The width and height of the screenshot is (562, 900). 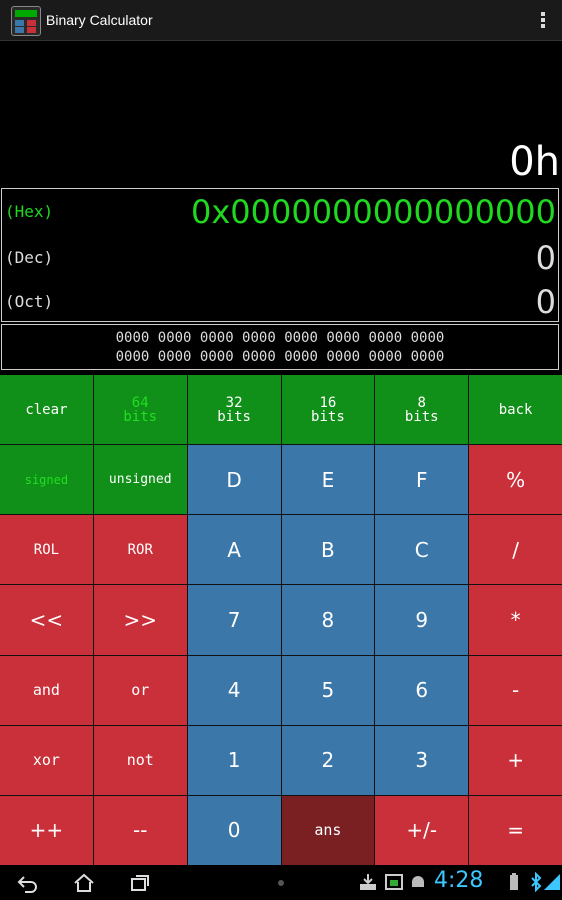 What do you see at coordinates (140, 620) in the screenshot?
I see `shift-right-button: >>` at bounding box center [140, 620].